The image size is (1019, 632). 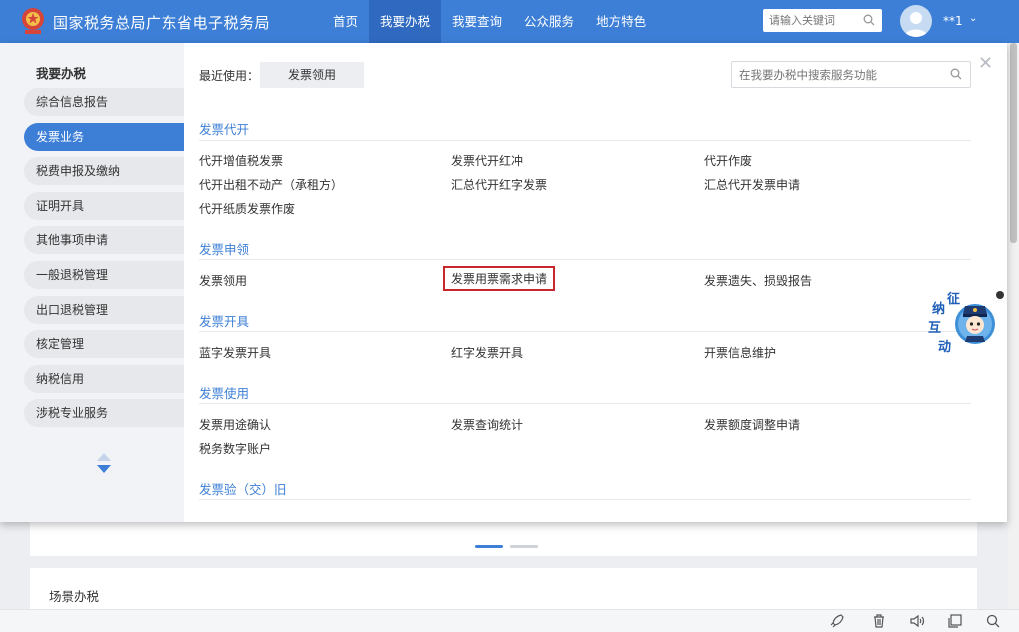 What do you see at coordinates (509, 620) in the screenshot?
I see `bottom-toolbar` at bounding box center [509, 620].